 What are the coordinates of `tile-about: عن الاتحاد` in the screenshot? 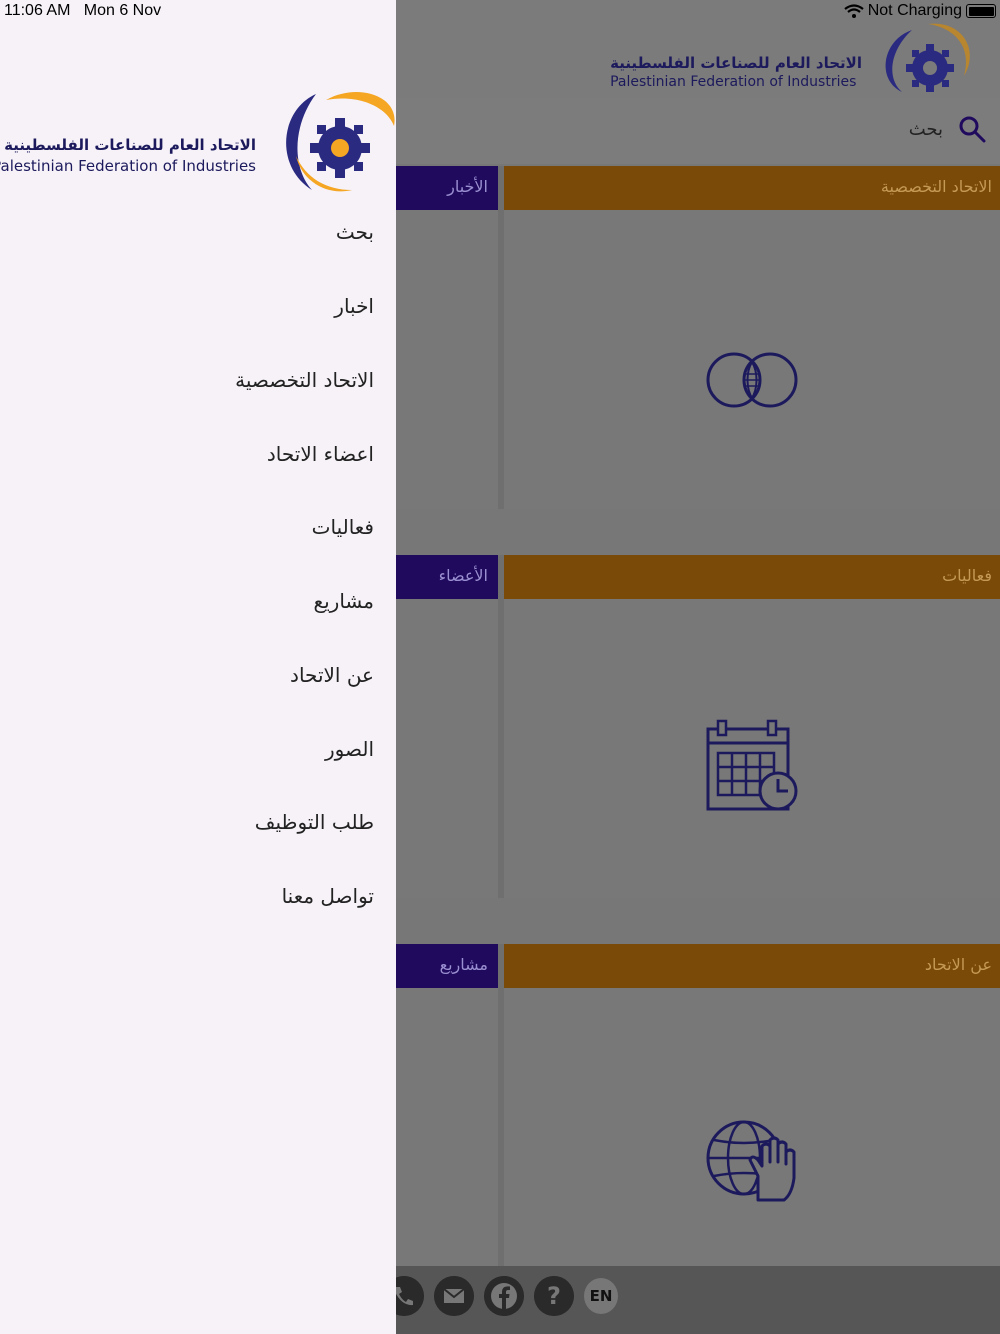 It's located at (752, 966).